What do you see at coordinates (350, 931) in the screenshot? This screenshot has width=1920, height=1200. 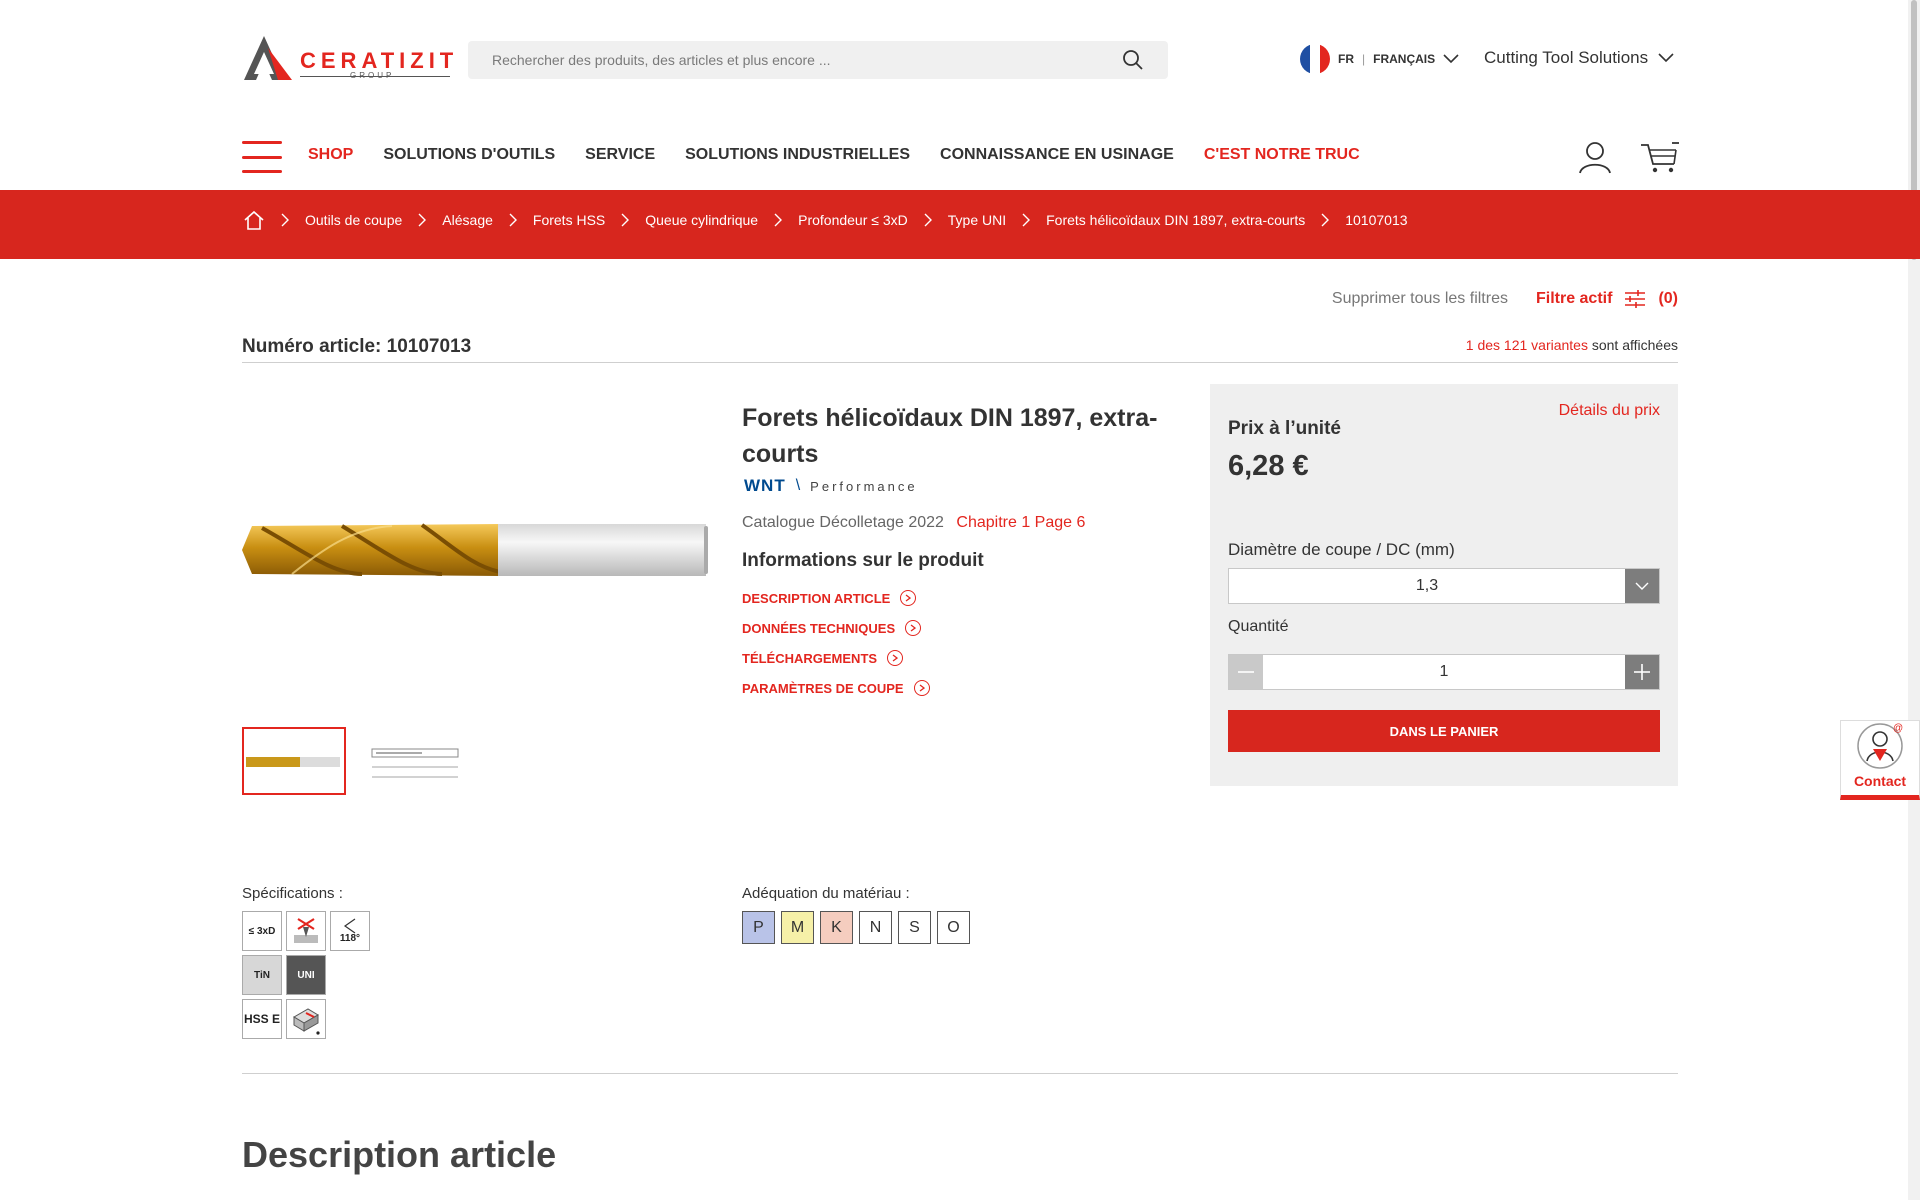 I see `point-angle-icon: 118°` at bounding box center [350, 931].